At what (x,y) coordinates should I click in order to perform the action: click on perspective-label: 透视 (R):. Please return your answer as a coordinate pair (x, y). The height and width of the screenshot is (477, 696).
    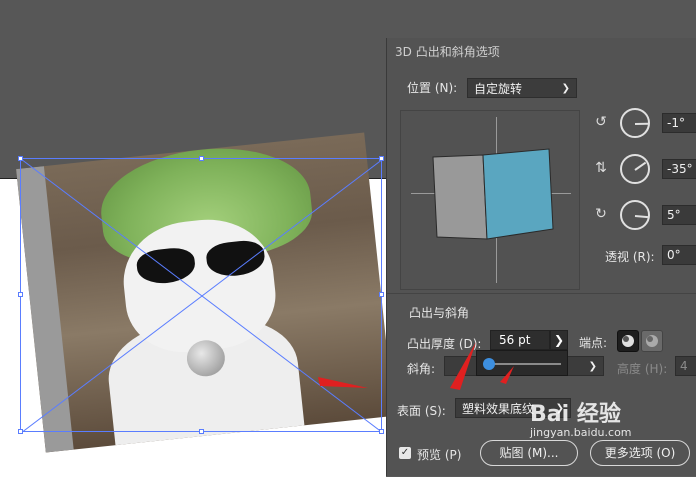
    Looking at the image, I should click on (630, 257).